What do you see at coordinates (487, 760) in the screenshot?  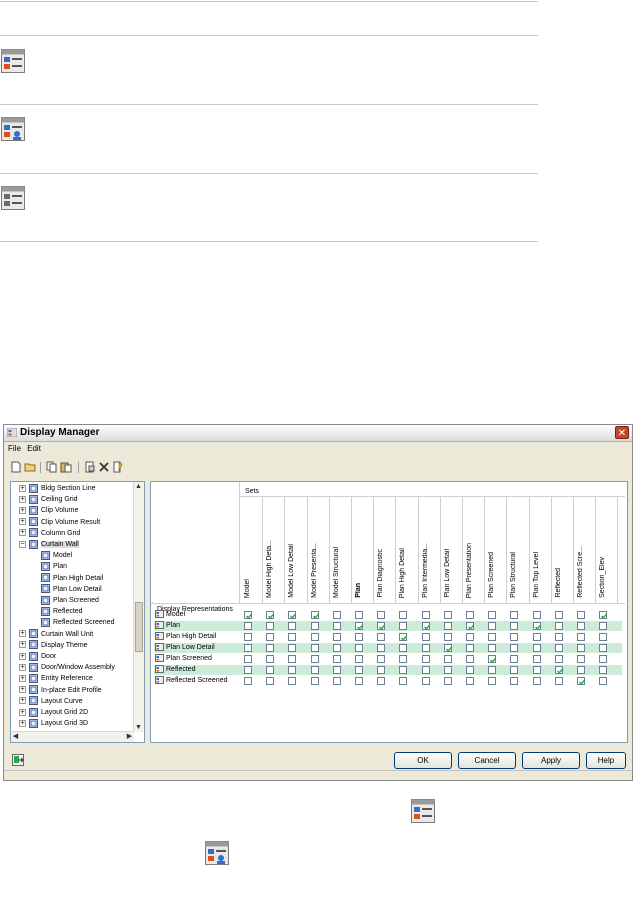 I see `cancel-button: Cancel` at bounding box center [487, 760].